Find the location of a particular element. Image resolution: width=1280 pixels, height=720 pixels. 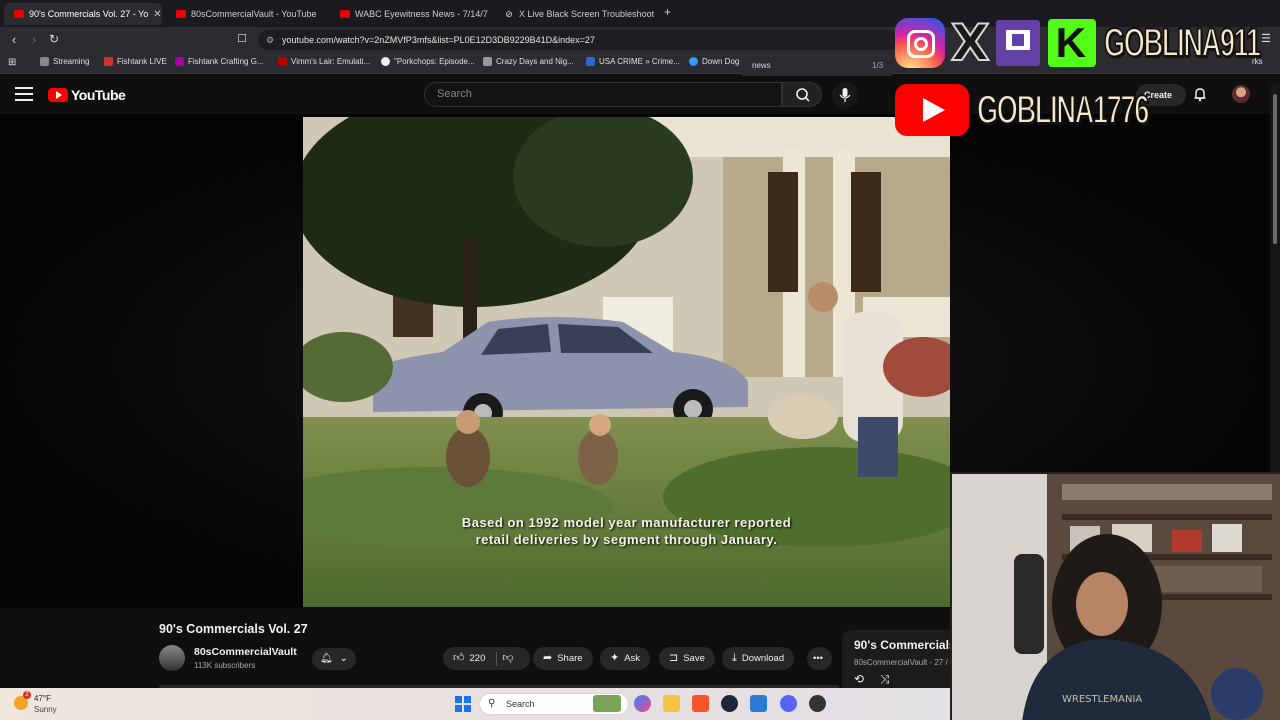

tab-active: 90's Commercials Vol. 27 - Yo ✕ is located at coordinates (83, 14).